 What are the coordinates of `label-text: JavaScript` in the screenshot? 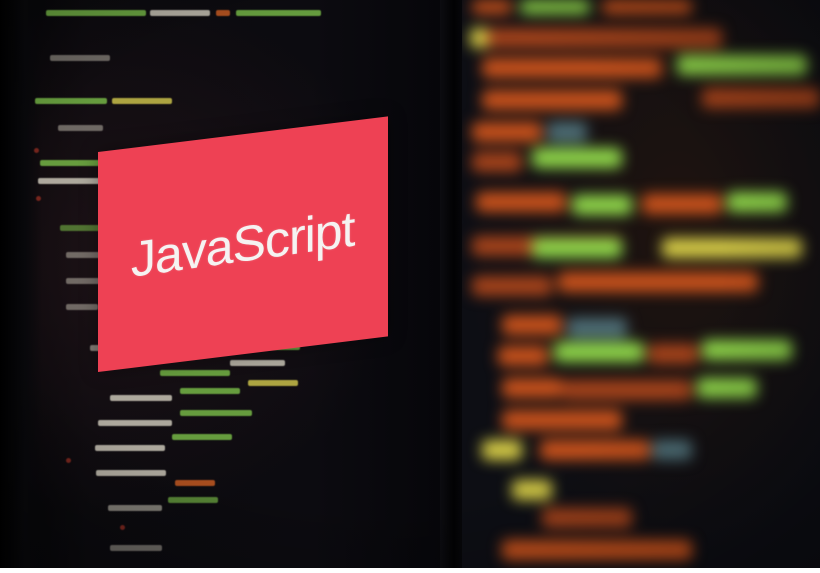 It's located at (243, 244).